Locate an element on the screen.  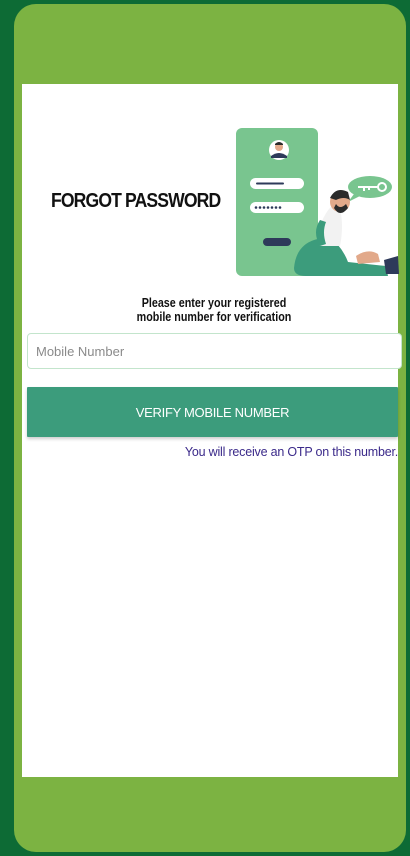
otp-hint-text: You will receive an OTP on this number. is located at coordinates (291, 452).